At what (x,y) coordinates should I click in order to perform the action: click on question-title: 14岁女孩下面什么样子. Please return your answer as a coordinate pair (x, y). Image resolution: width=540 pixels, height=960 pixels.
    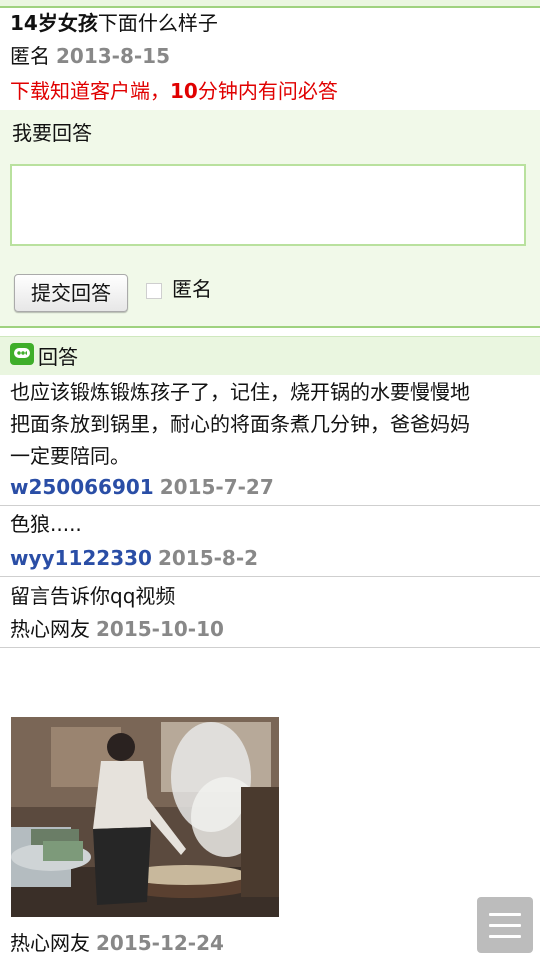
    Looking at the image, I should click on (114, 23).